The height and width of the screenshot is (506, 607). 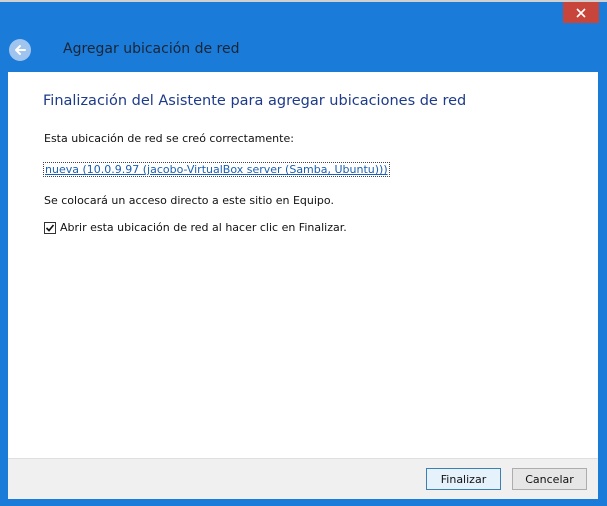 I want to click on cancel-button: Cancelar, so click(x=549, y=479).